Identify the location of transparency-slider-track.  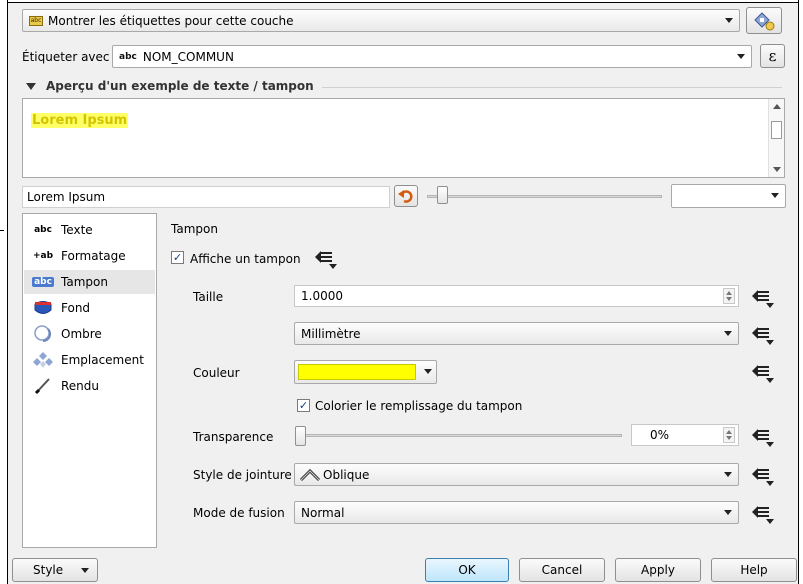
(460, 435).